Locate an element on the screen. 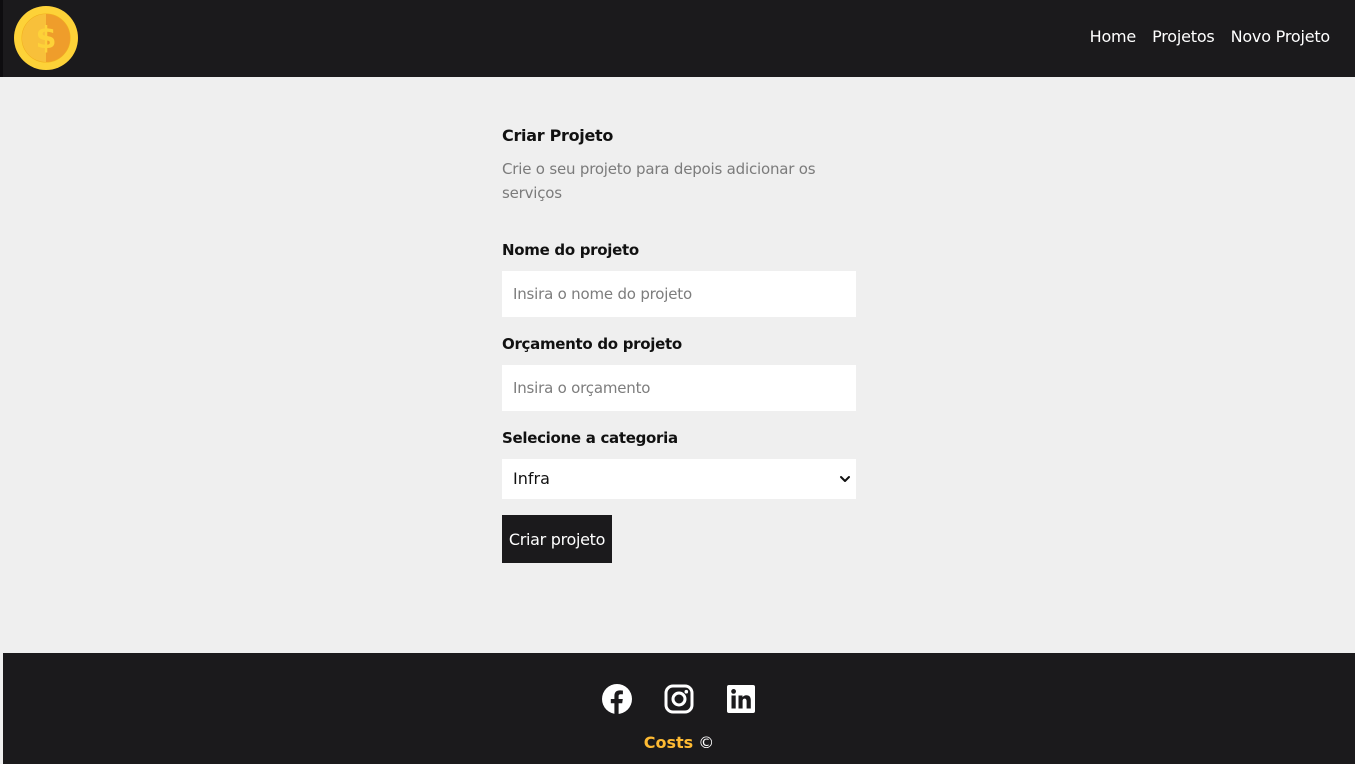  project-name-label: Nome do projeto is located at coordinates (570, 250).